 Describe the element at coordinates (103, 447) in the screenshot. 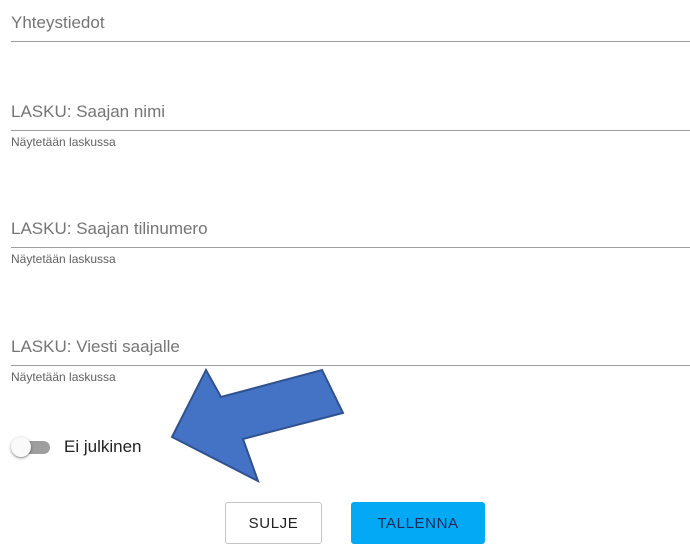

I see `public-toggle-label: Ei julkinen` at that location.